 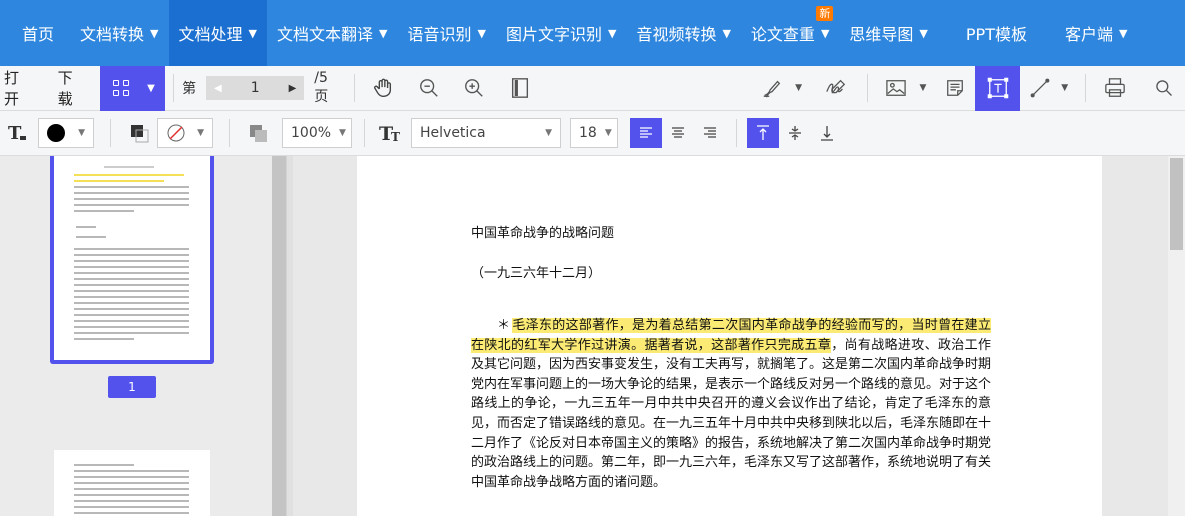 I want to click on text-color-button: T, so click(x=17, y=133).